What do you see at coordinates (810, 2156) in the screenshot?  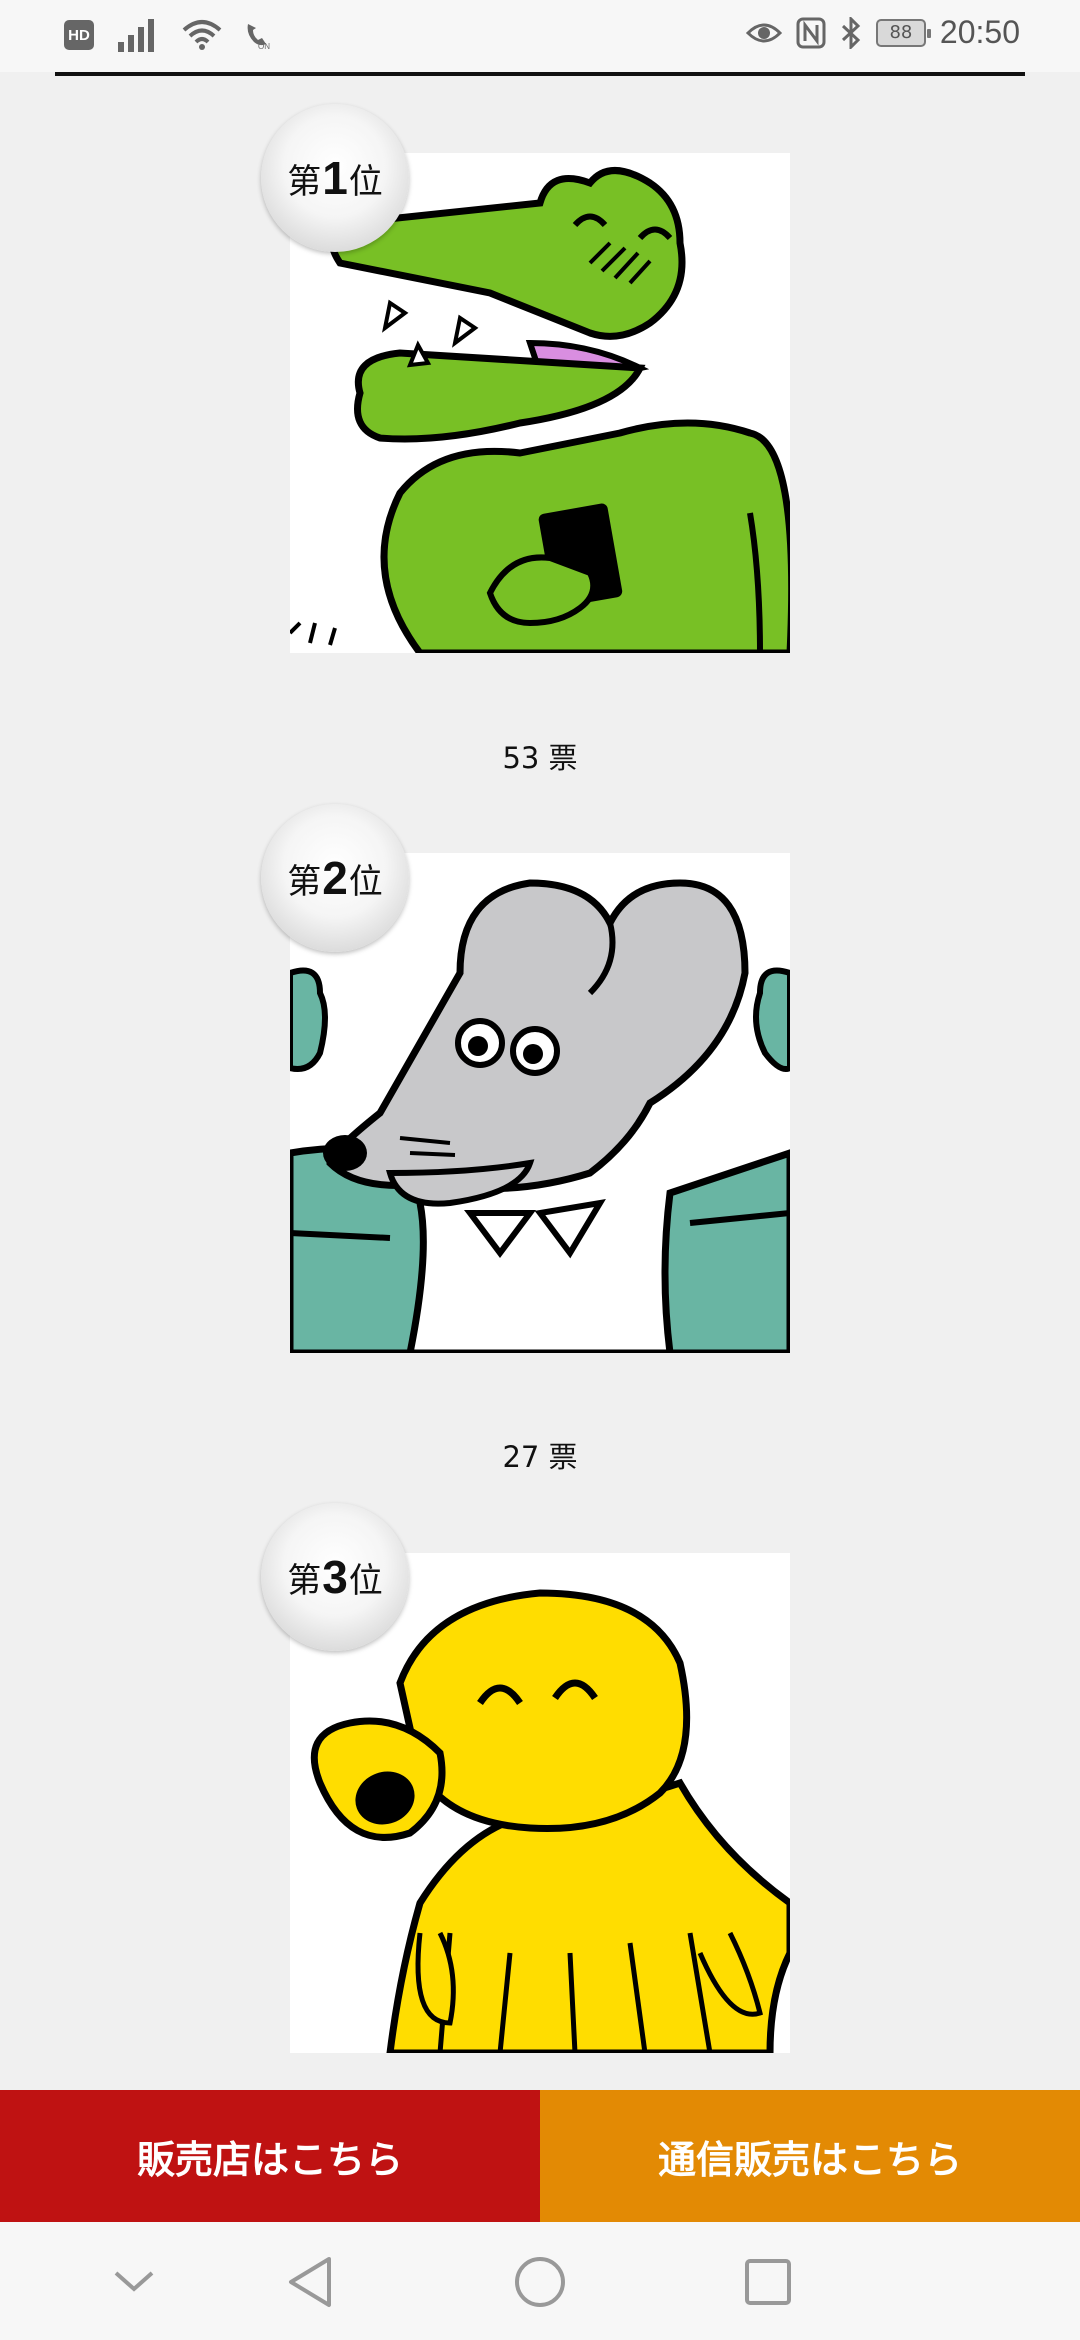 I see `mail-order-button: 通信販売はこちら` at bounding box center [810, 2156].